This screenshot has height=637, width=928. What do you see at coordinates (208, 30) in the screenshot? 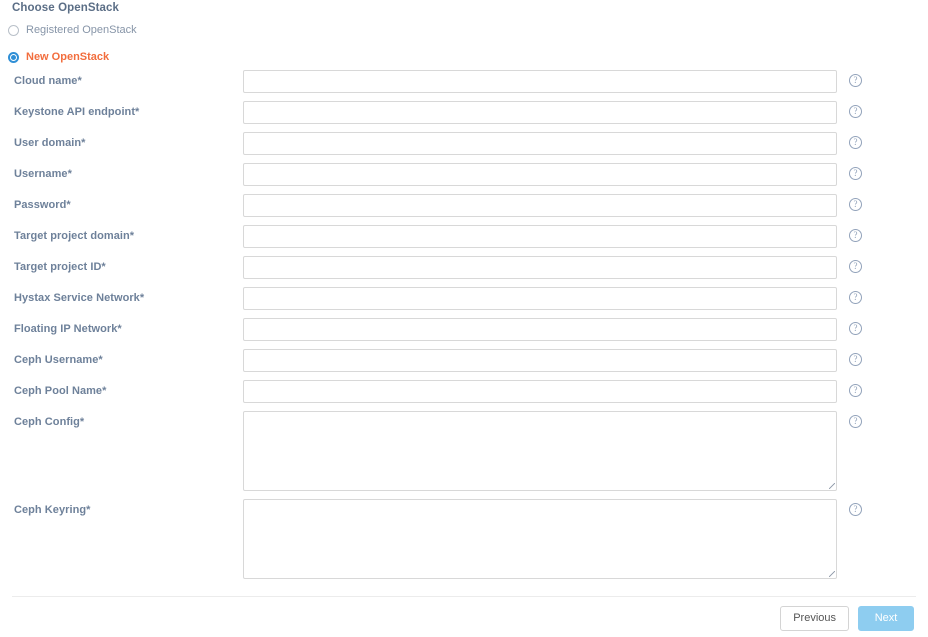
I see `radio-option-registered-openstack: Registered OpenStack` at bounding box center [208, 30].